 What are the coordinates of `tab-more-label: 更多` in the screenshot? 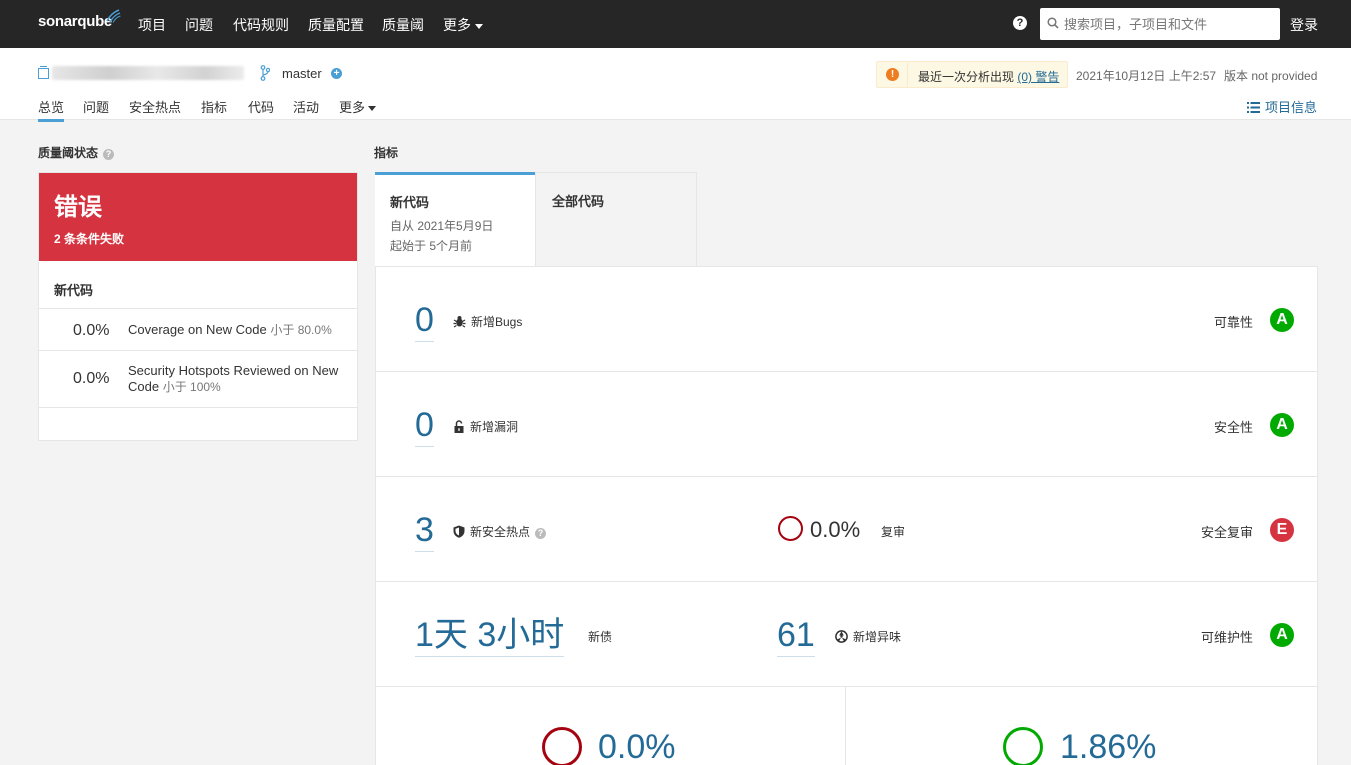 It's located at (352, 107).